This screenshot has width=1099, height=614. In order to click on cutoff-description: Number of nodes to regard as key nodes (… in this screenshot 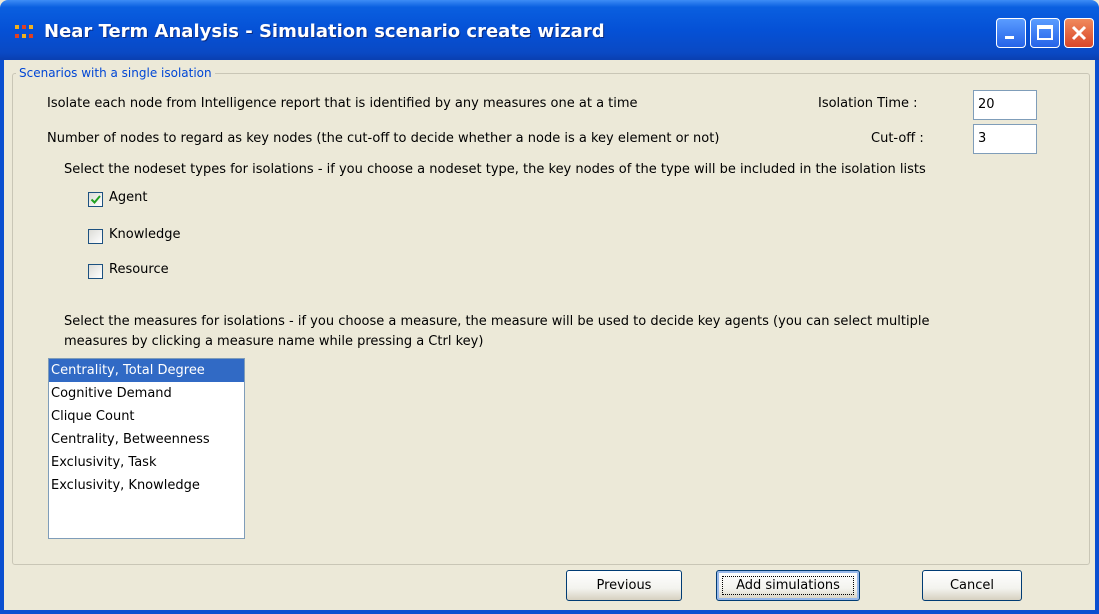, I will do `click(383, 138)`.